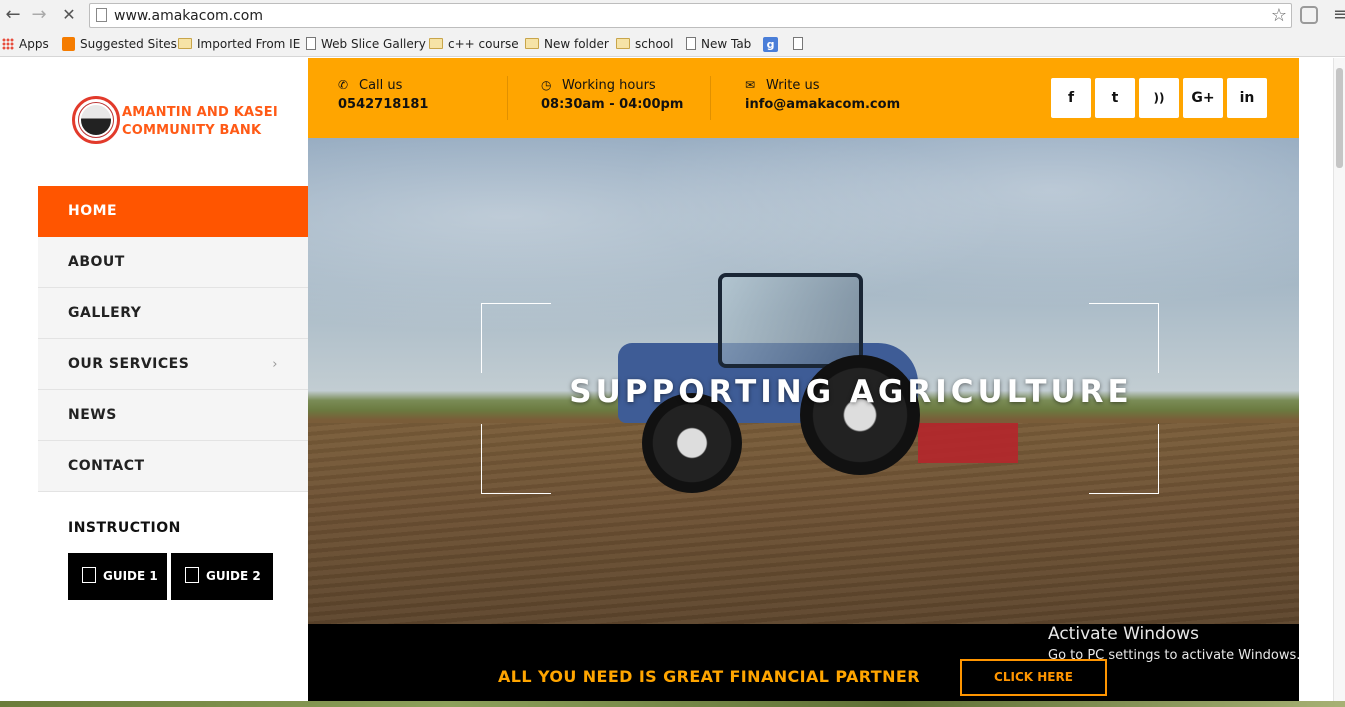 Image resolution: width=1345 pixels, height=707 pixels. Describe the element at coordinates (546, 85) in the screenshot. I see `clock-icon: ◷` at that location.